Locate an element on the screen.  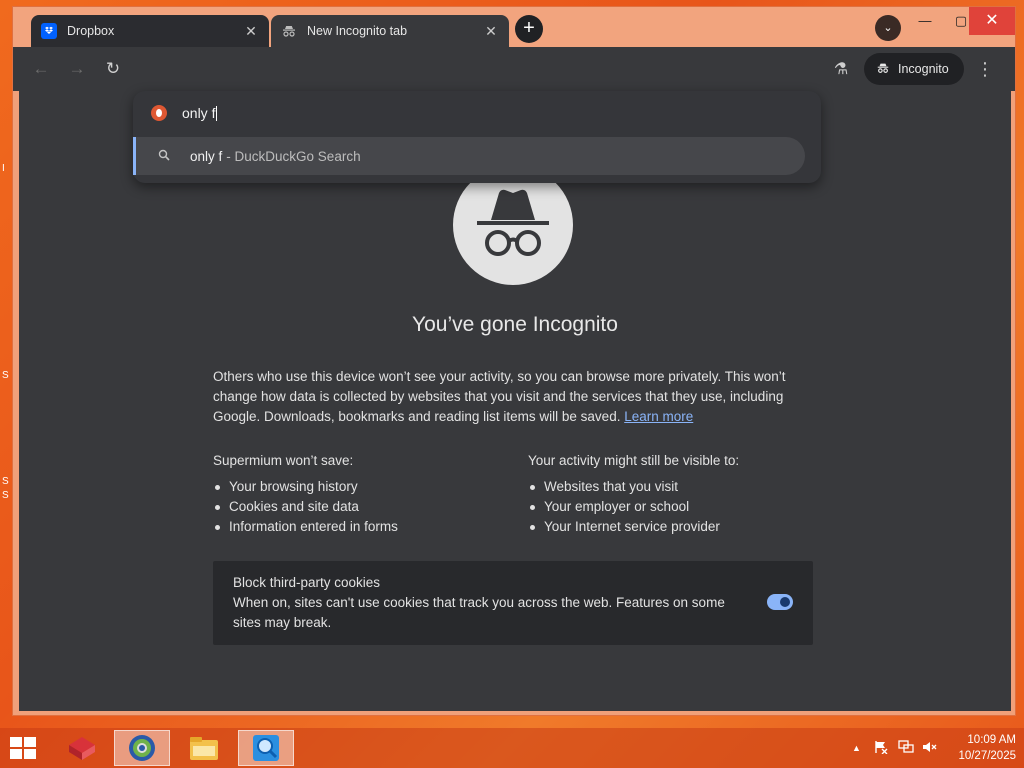
omnibox-input: only f is located at coordinates (477, 113).